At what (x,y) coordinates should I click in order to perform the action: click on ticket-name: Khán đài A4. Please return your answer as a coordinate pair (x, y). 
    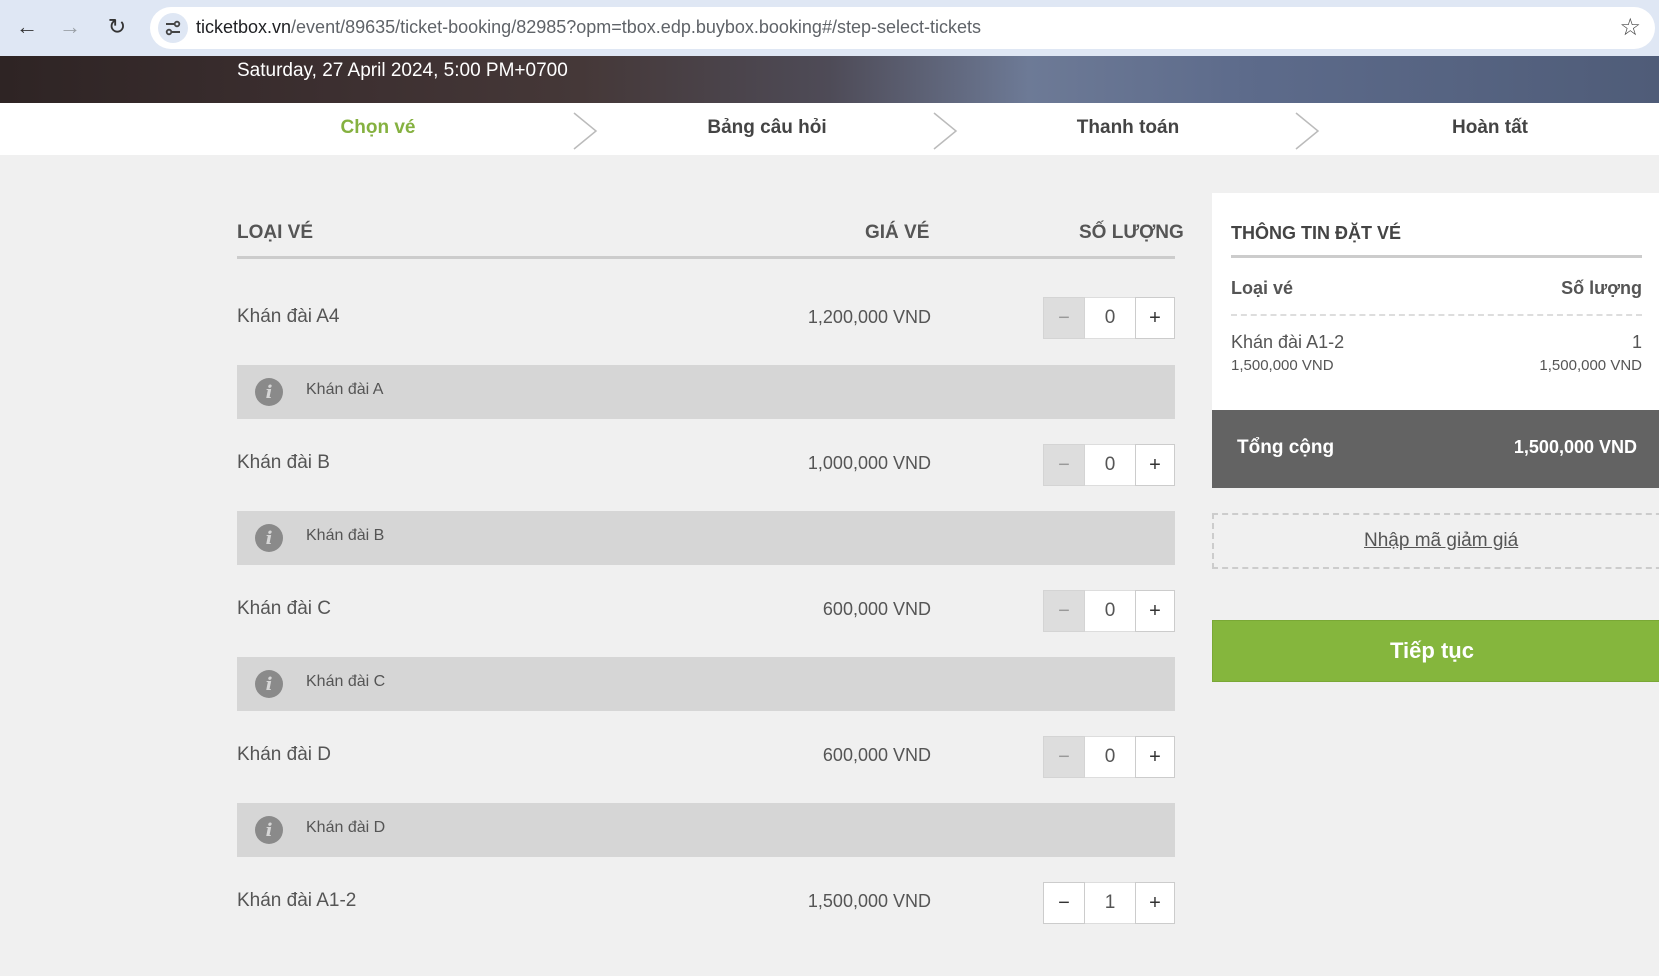
    Looking at the image, I should click on (288, 316).